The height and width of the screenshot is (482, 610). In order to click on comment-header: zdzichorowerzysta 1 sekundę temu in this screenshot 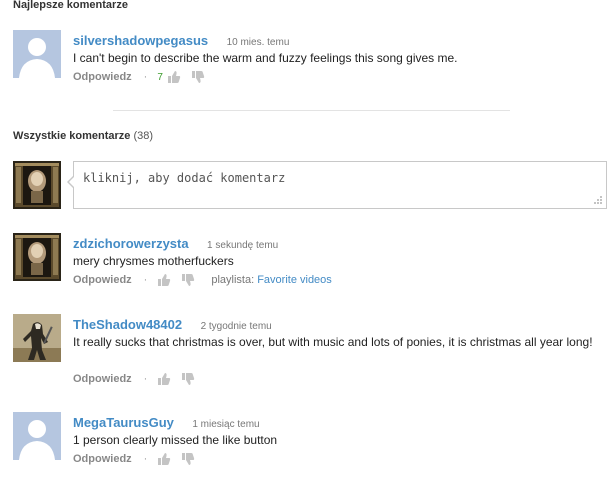, I will do `click(175, 244)`.